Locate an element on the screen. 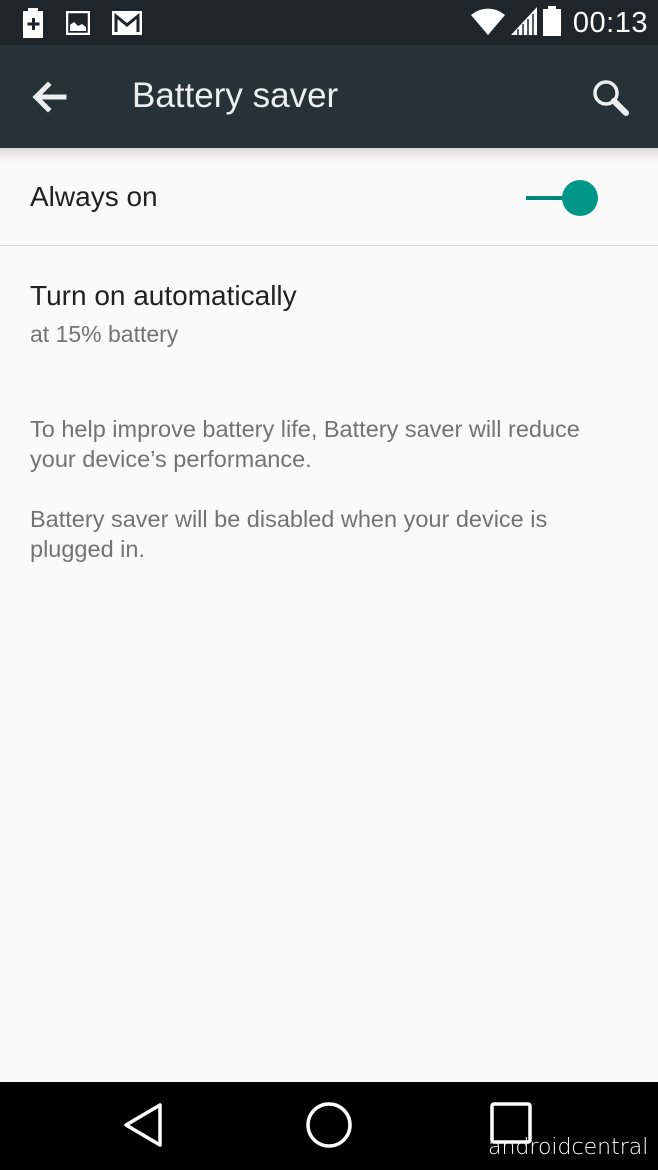 This screenshot has width=658, height=1170. app-bar: Battery saver is located at coordinates (329, 96).